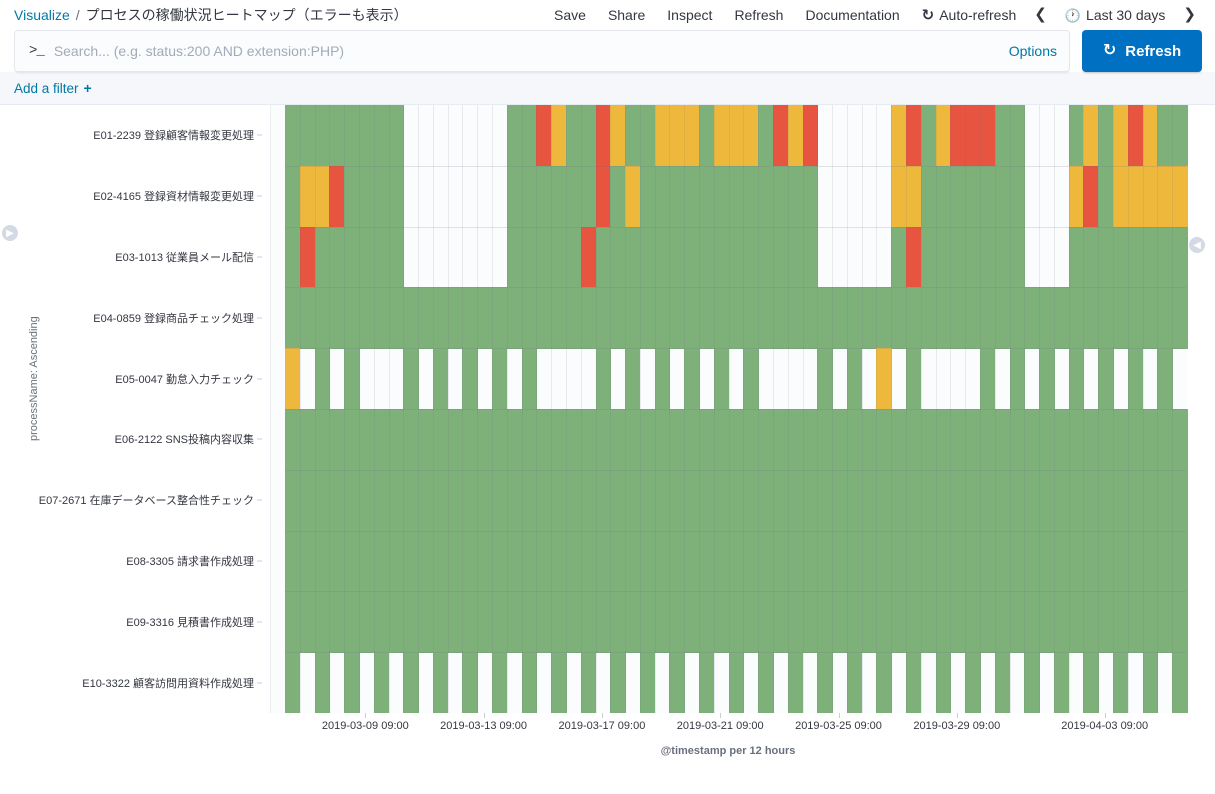 This screenshot has height=794, width=1215. What do you see at coordinates (1115, 15) in the screenshot?
I see `time-picker-button: 🕐 Last 30 days` at bounding box center [1115, 15].